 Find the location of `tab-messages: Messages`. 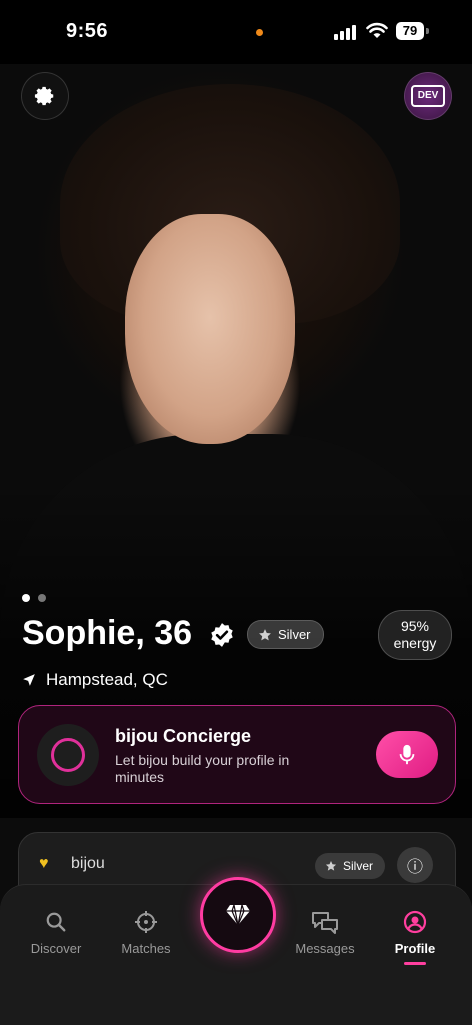

tab-messages: Messages is located at coordinates (325, 931).